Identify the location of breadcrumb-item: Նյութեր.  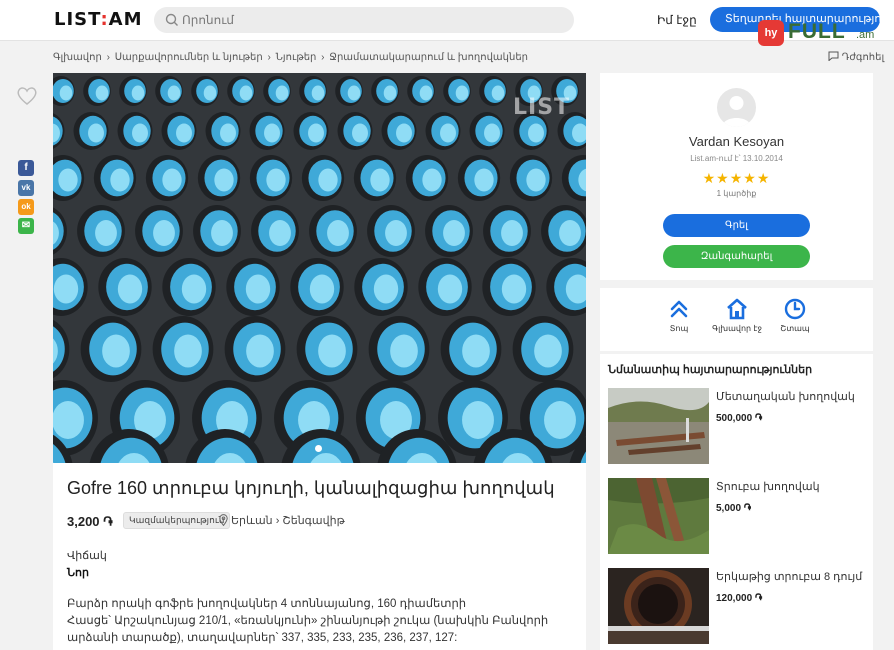
(296, 57).